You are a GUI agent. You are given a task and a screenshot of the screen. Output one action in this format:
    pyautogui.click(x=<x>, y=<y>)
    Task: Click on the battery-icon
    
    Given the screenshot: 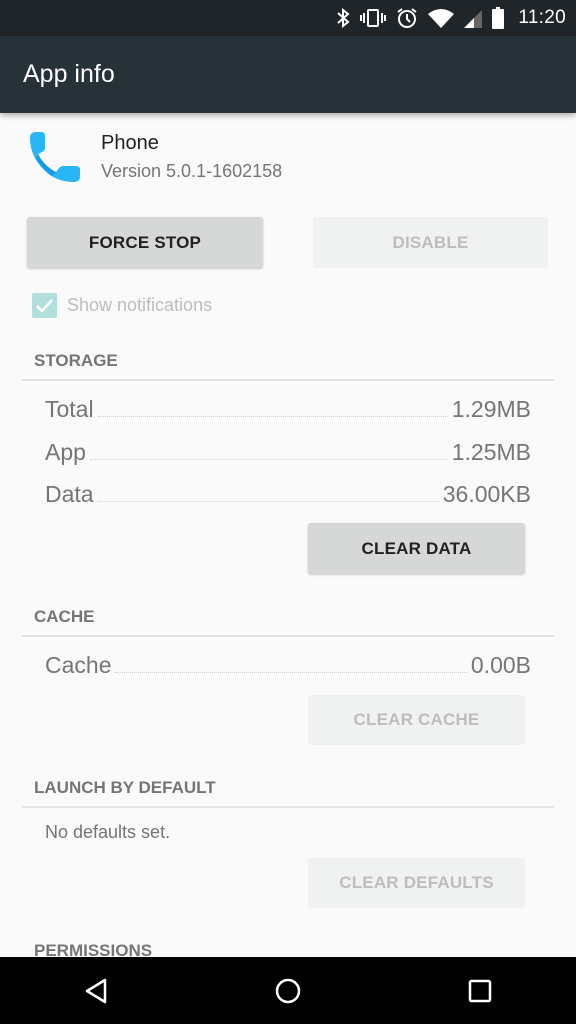 What is the action you would take?
    pyautogui.click(x=498, y=18)
    